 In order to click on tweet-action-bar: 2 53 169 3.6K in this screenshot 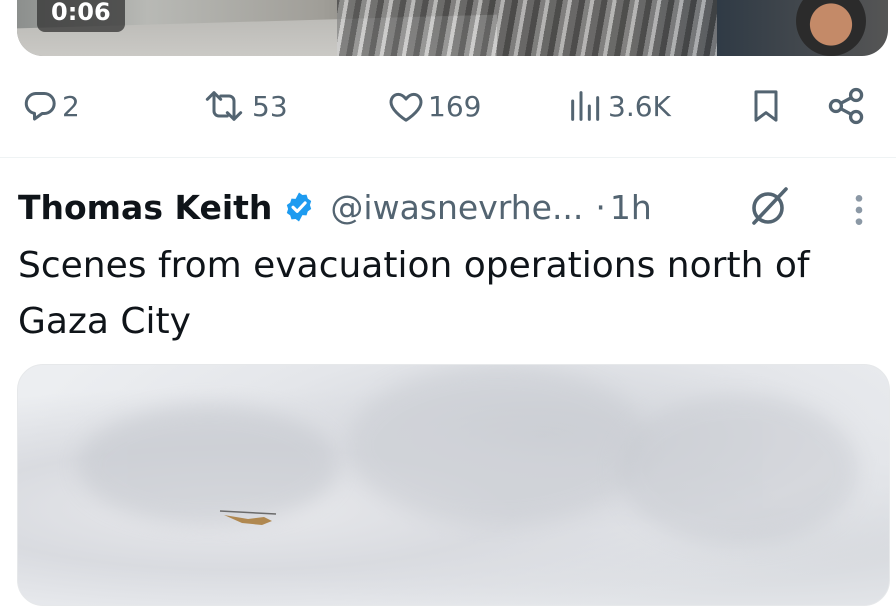, I will do `click(448, 106)`.